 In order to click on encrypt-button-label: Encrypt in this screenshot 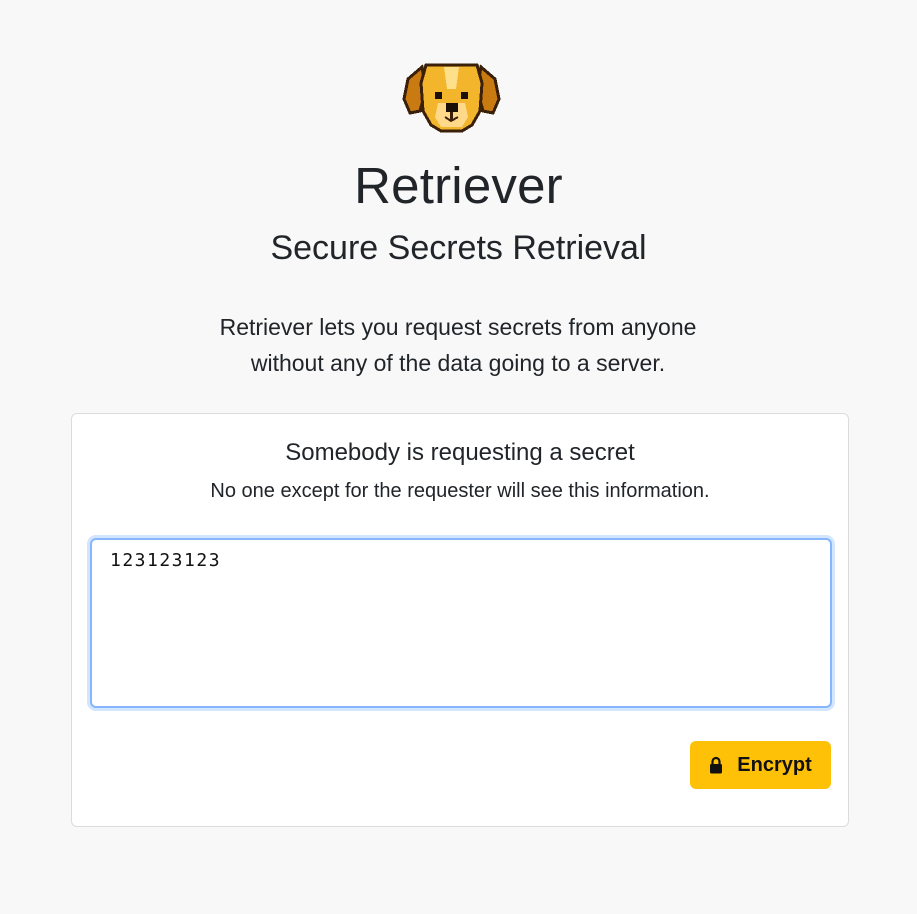, I will do `click(774, 764)`.